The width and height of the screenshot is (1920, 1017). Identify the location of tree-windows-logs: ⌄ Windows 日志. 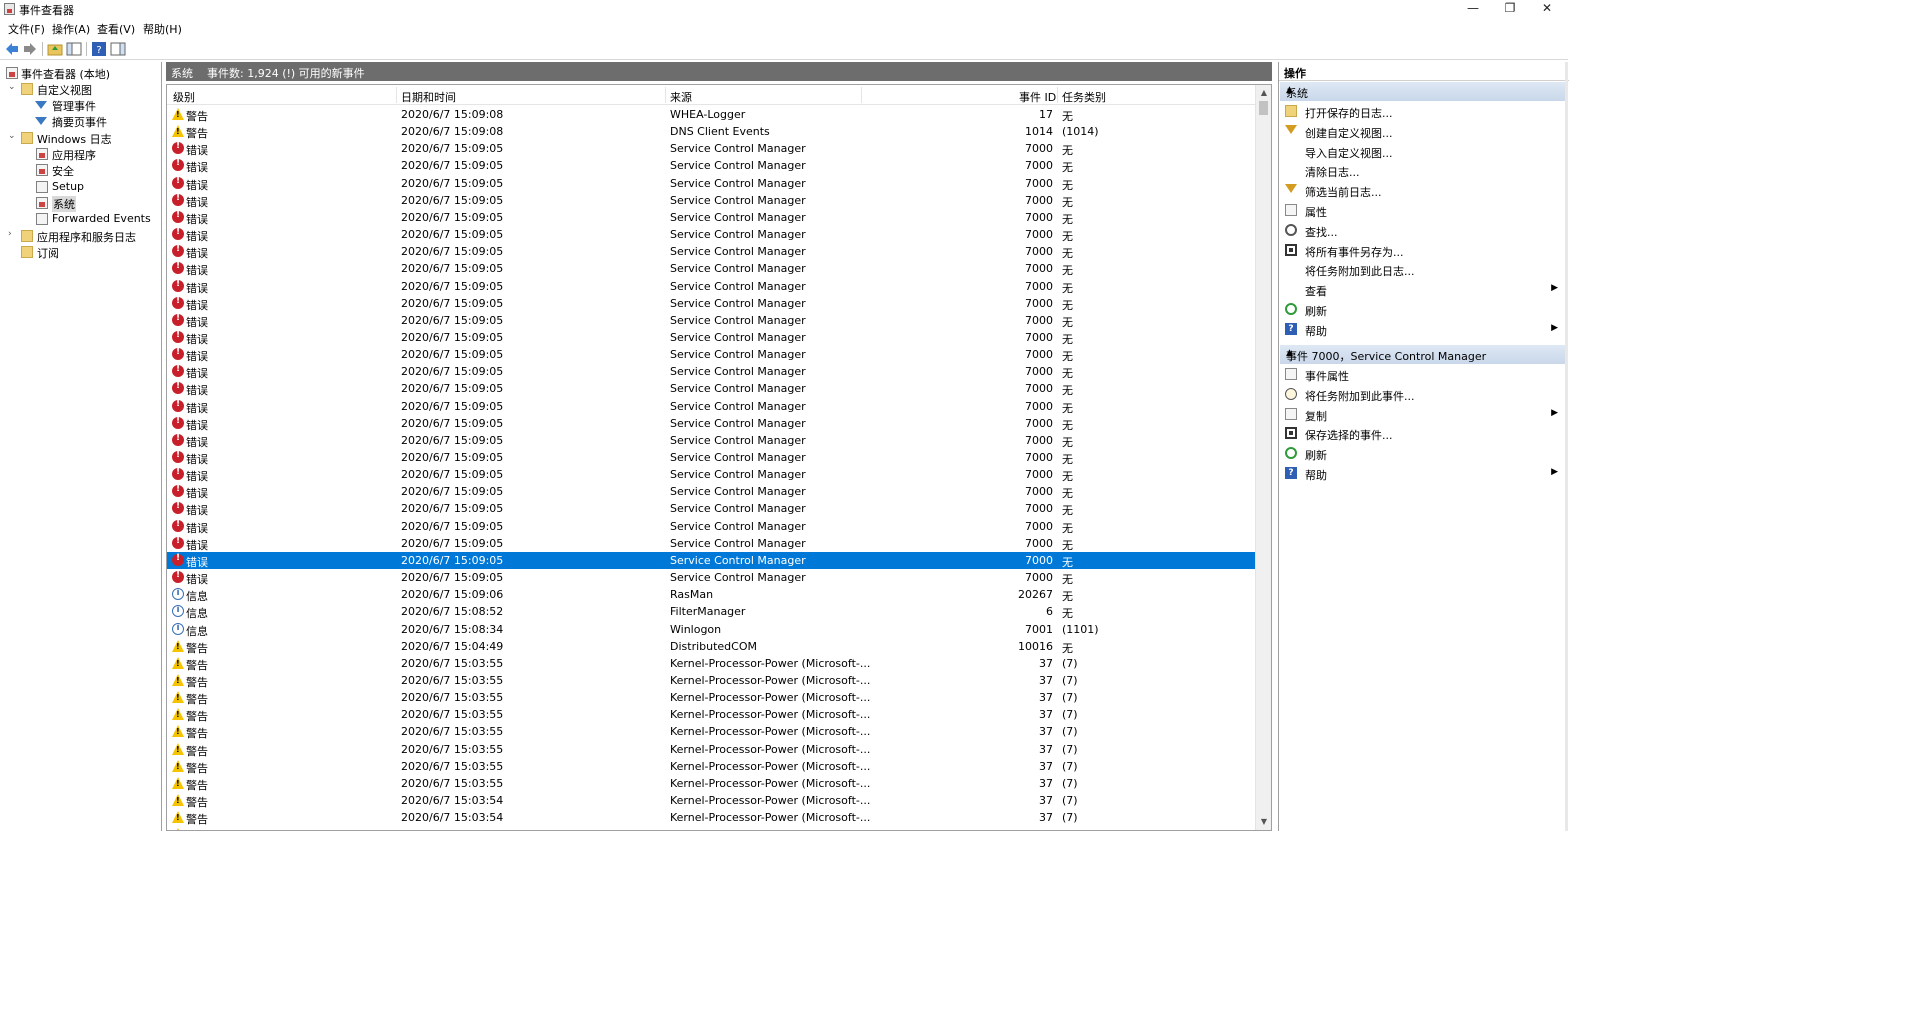
(83, 138).